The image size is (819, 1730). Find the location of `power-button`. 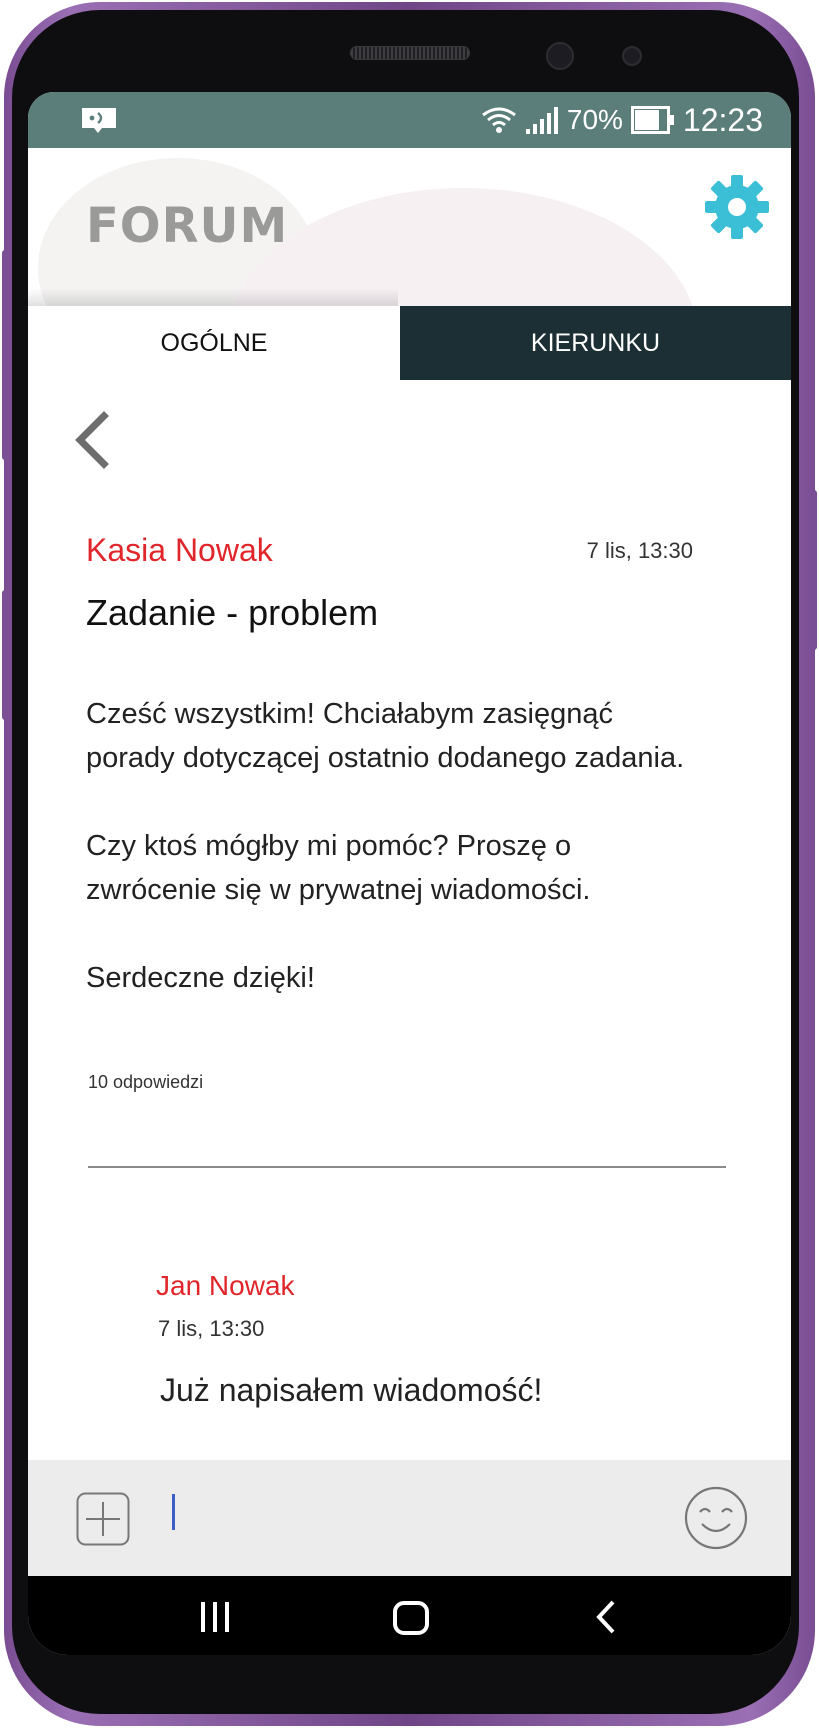

power-button is located at coordinates (814, 570).